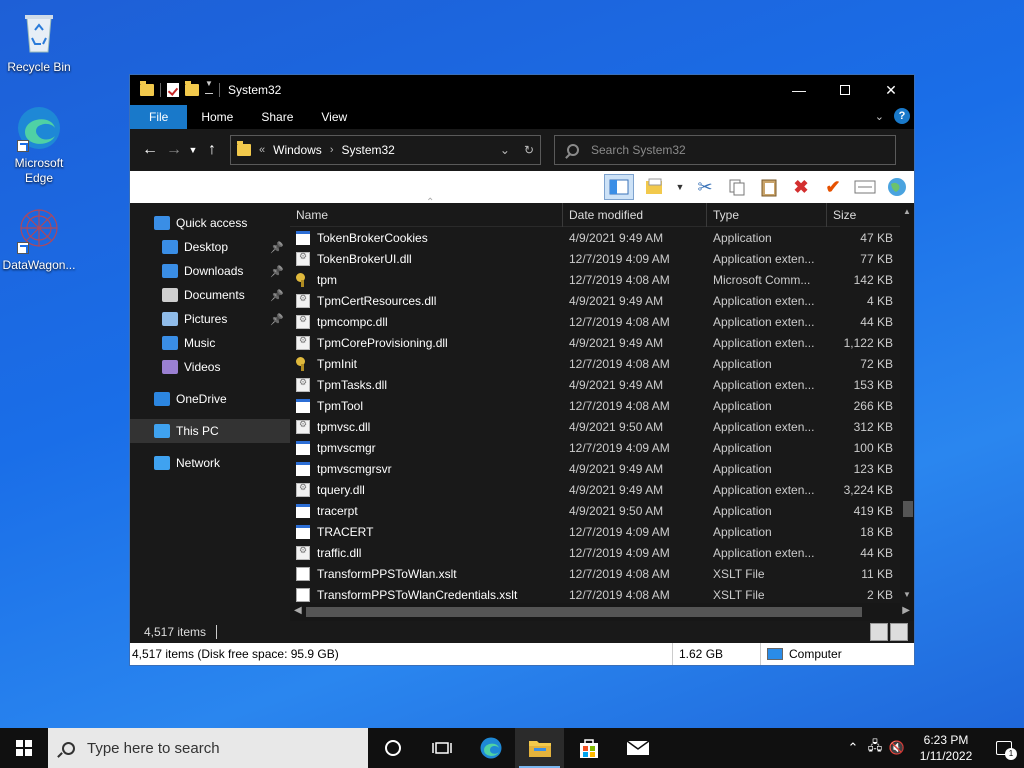 The image size is (1024, 768). Describe the element at coordinates (897, 187) in the screenshot. I see `globe-icon` at that location.